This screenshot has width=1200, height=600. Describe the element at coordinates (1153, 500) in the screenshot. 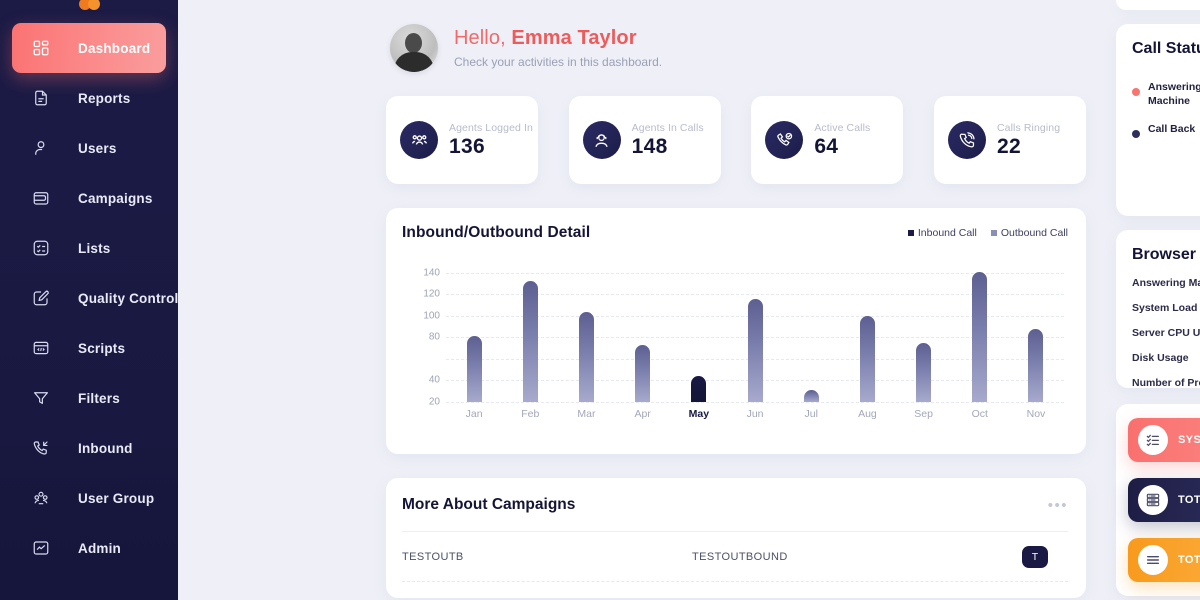

I see `server-icon` at that location.